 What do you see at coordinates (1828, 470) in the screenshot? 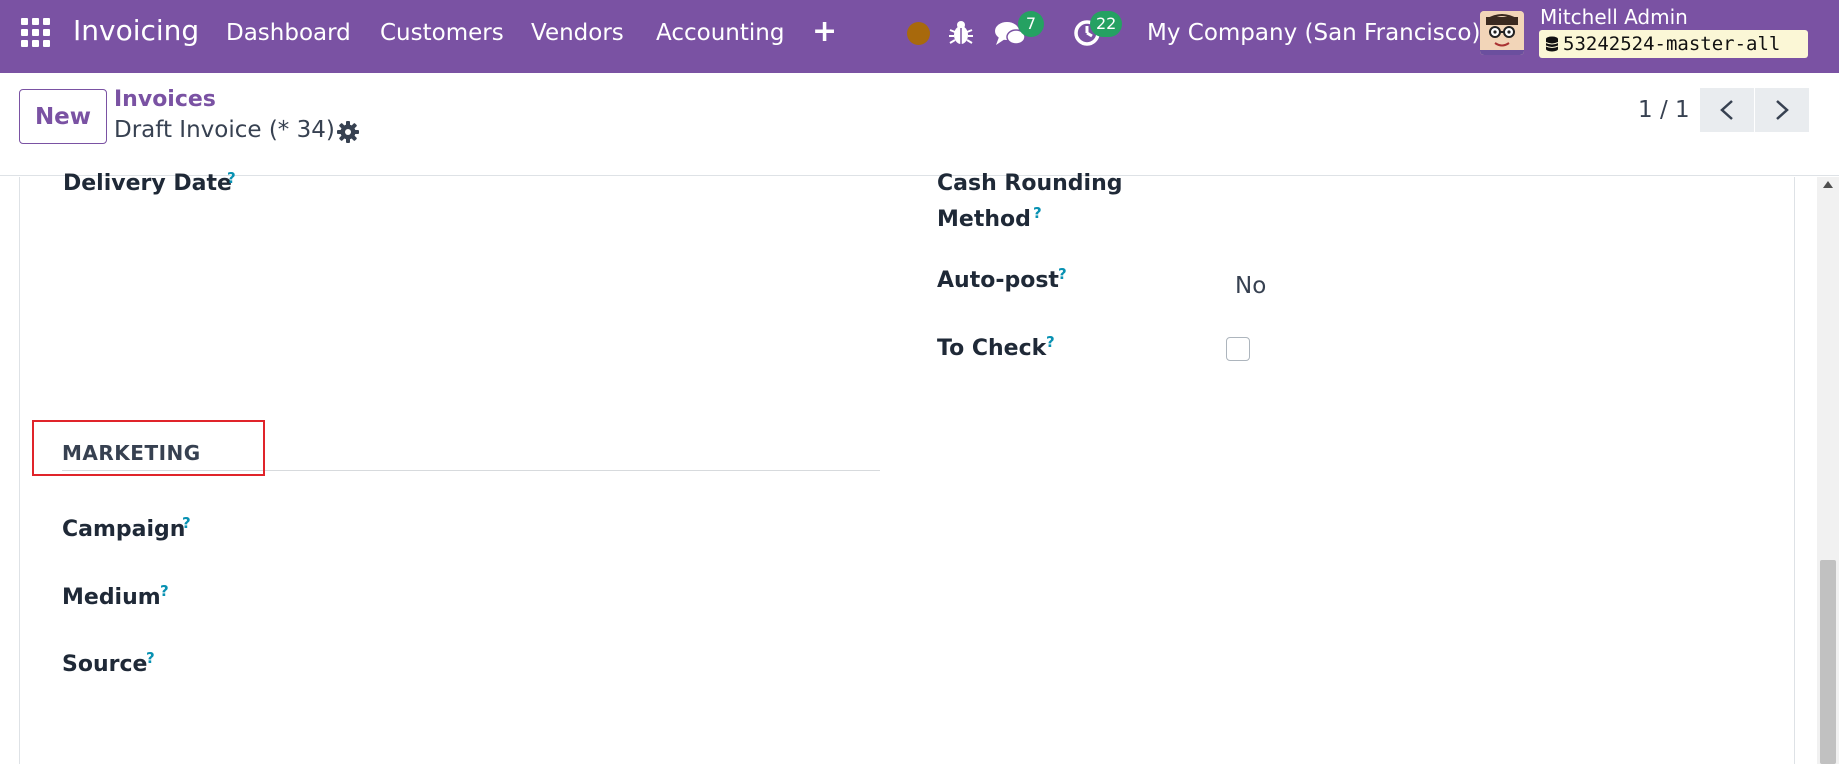
I see `vertical-scrollbar` at bounding box center [1828, 470].